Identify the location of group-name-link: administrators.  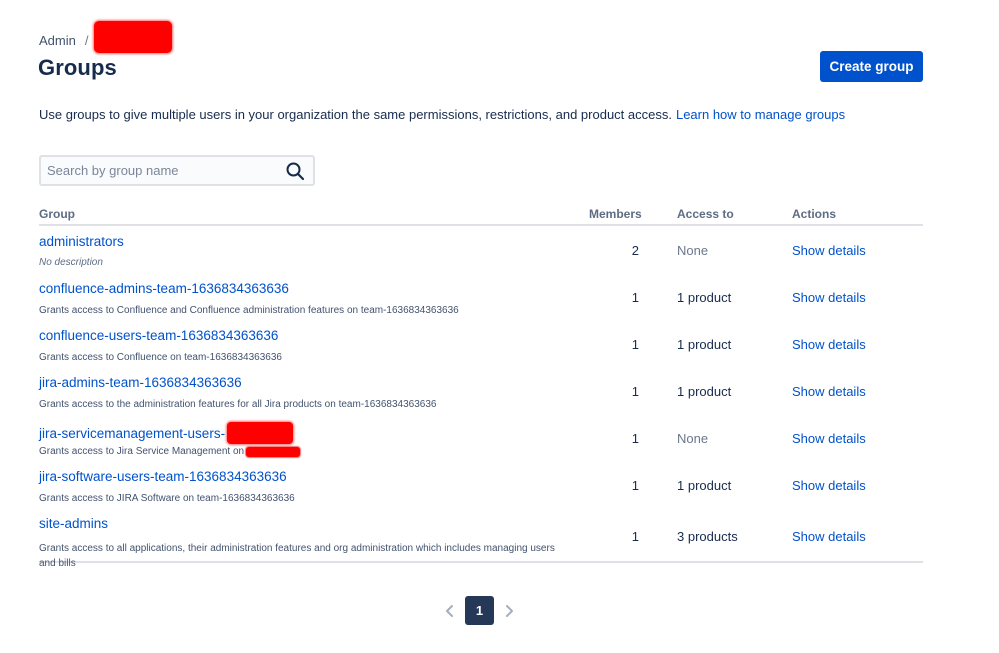
(81, 241).